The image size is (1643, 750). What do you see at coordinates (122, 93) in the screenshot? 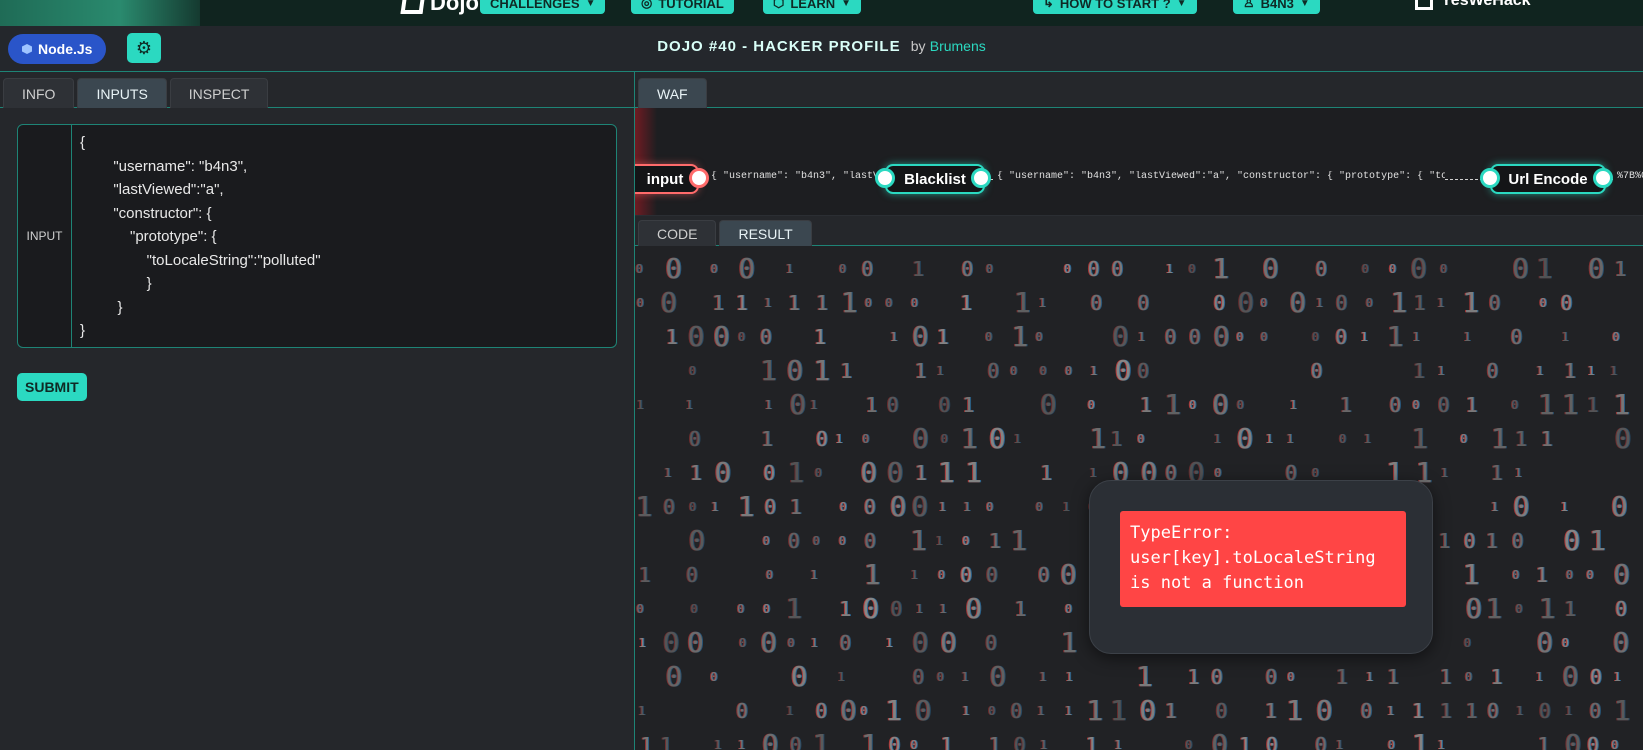
I see `tab-inputs: INPUTS` at bounding box center [122, 93].